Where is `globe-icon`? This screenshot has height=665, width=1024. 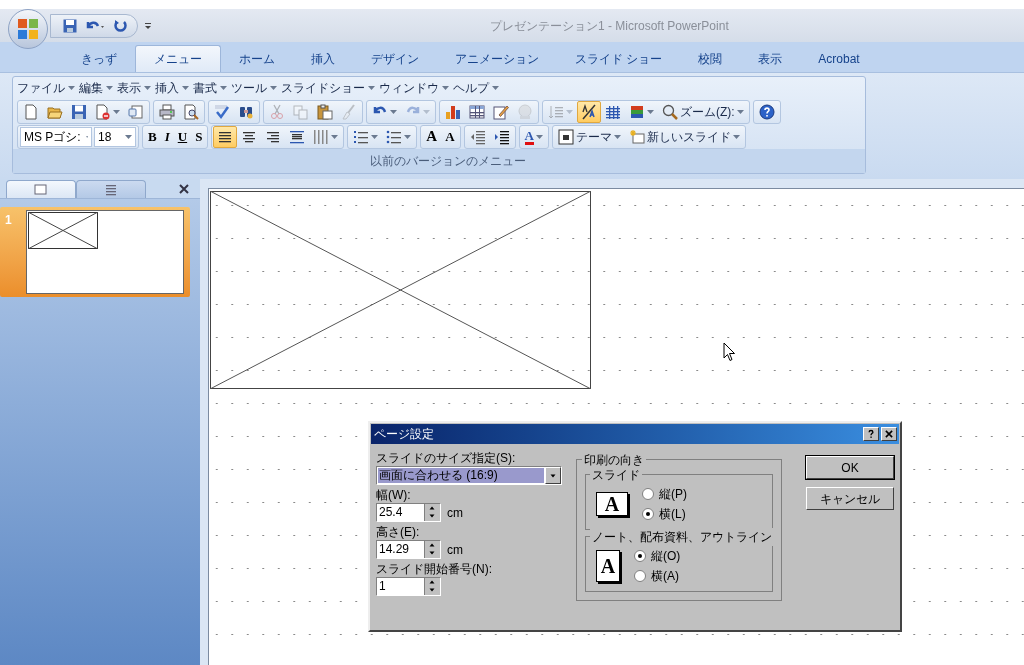
globe-icon is located at coordinates (525, 111).